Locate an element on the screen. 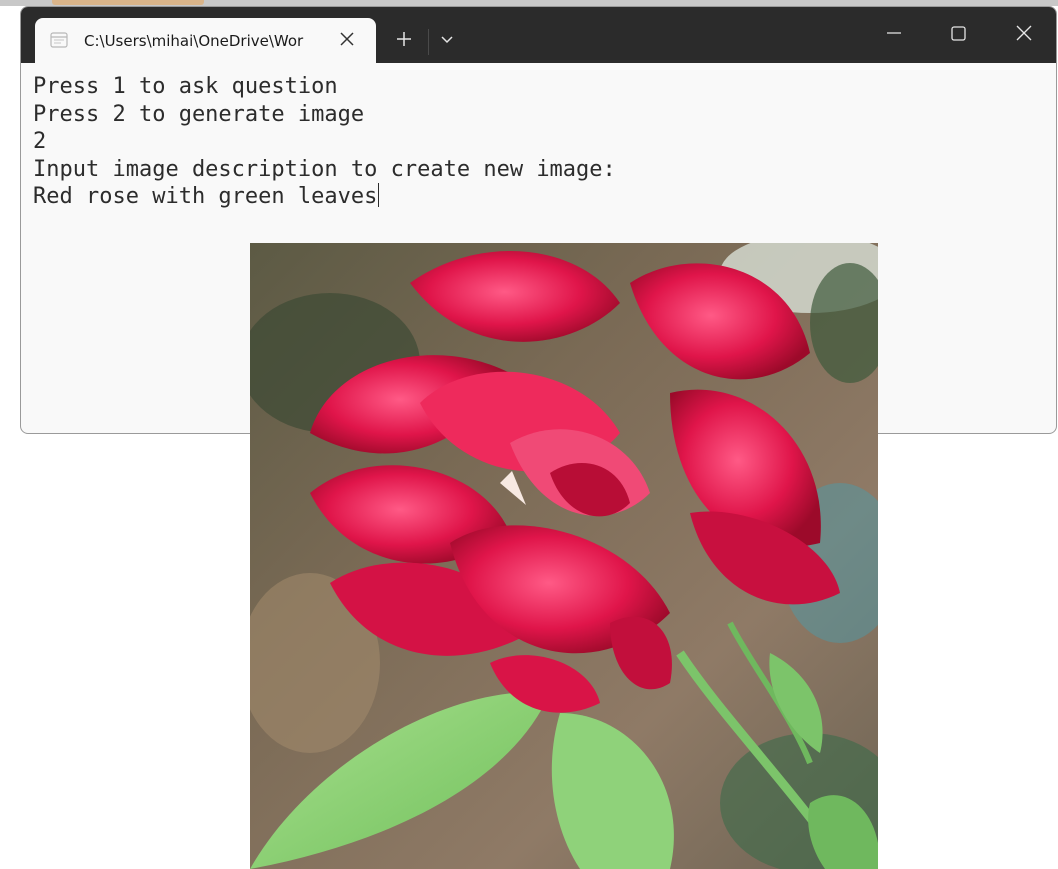 Image resolution: width=1058 pixels, height=869 pixels. minimize-button is located at coordinates (894, 33).